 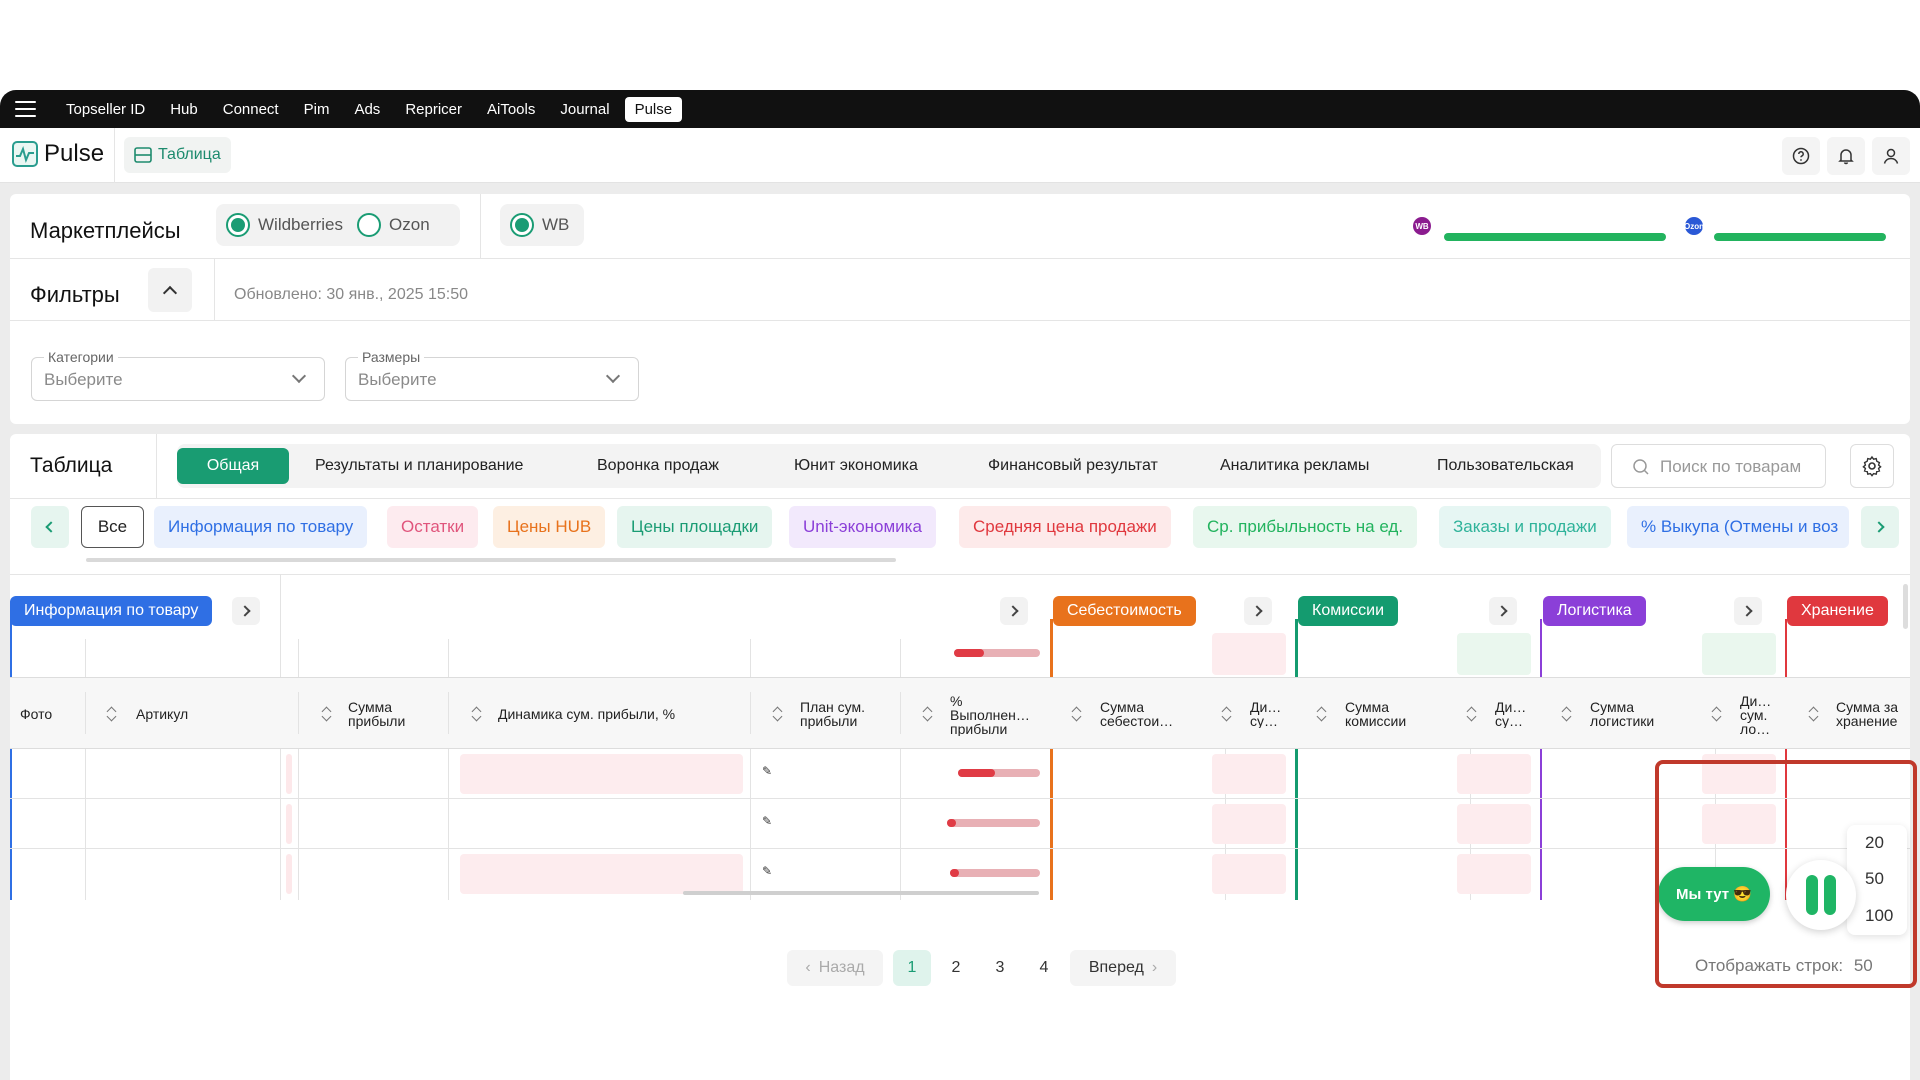 I want to click on group-commissions: Комиссии, so click(x=1348, y=611).